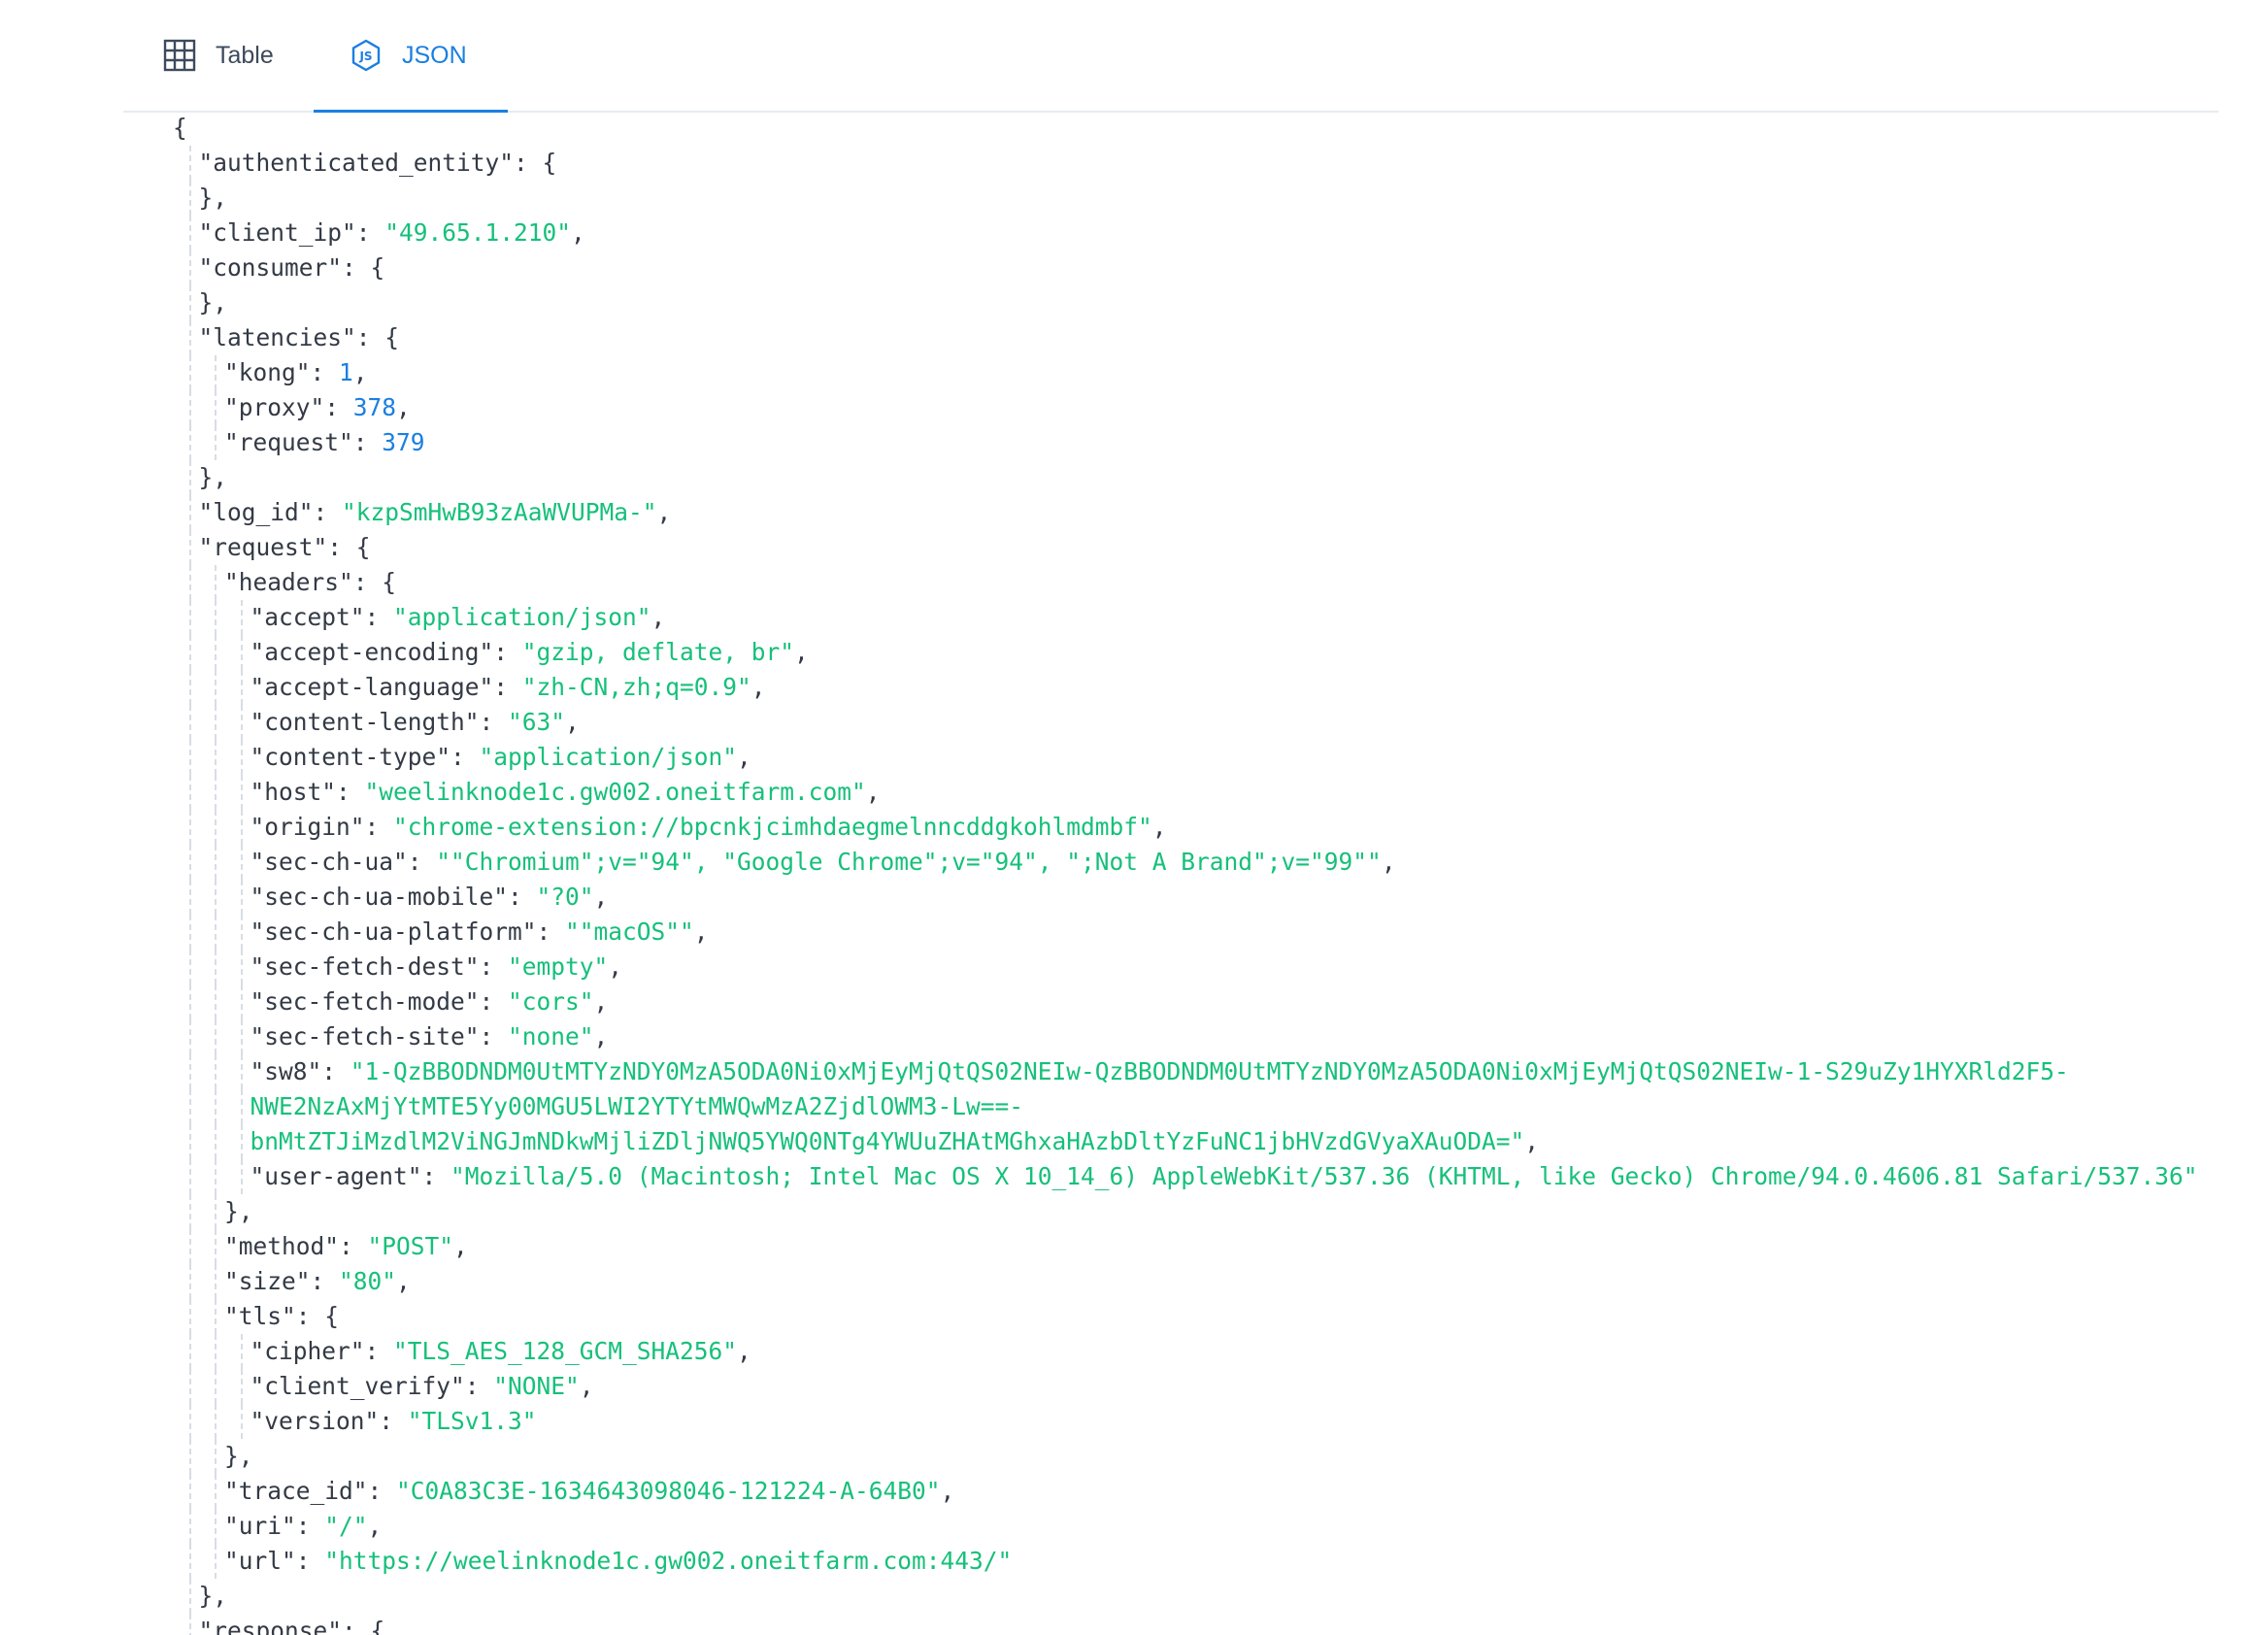 The height and width of the screenshot is (1635, 2268). Describe the element at coordinates (1197, 1624) in the screenshot. I see `json-line: "response": {` at that location.